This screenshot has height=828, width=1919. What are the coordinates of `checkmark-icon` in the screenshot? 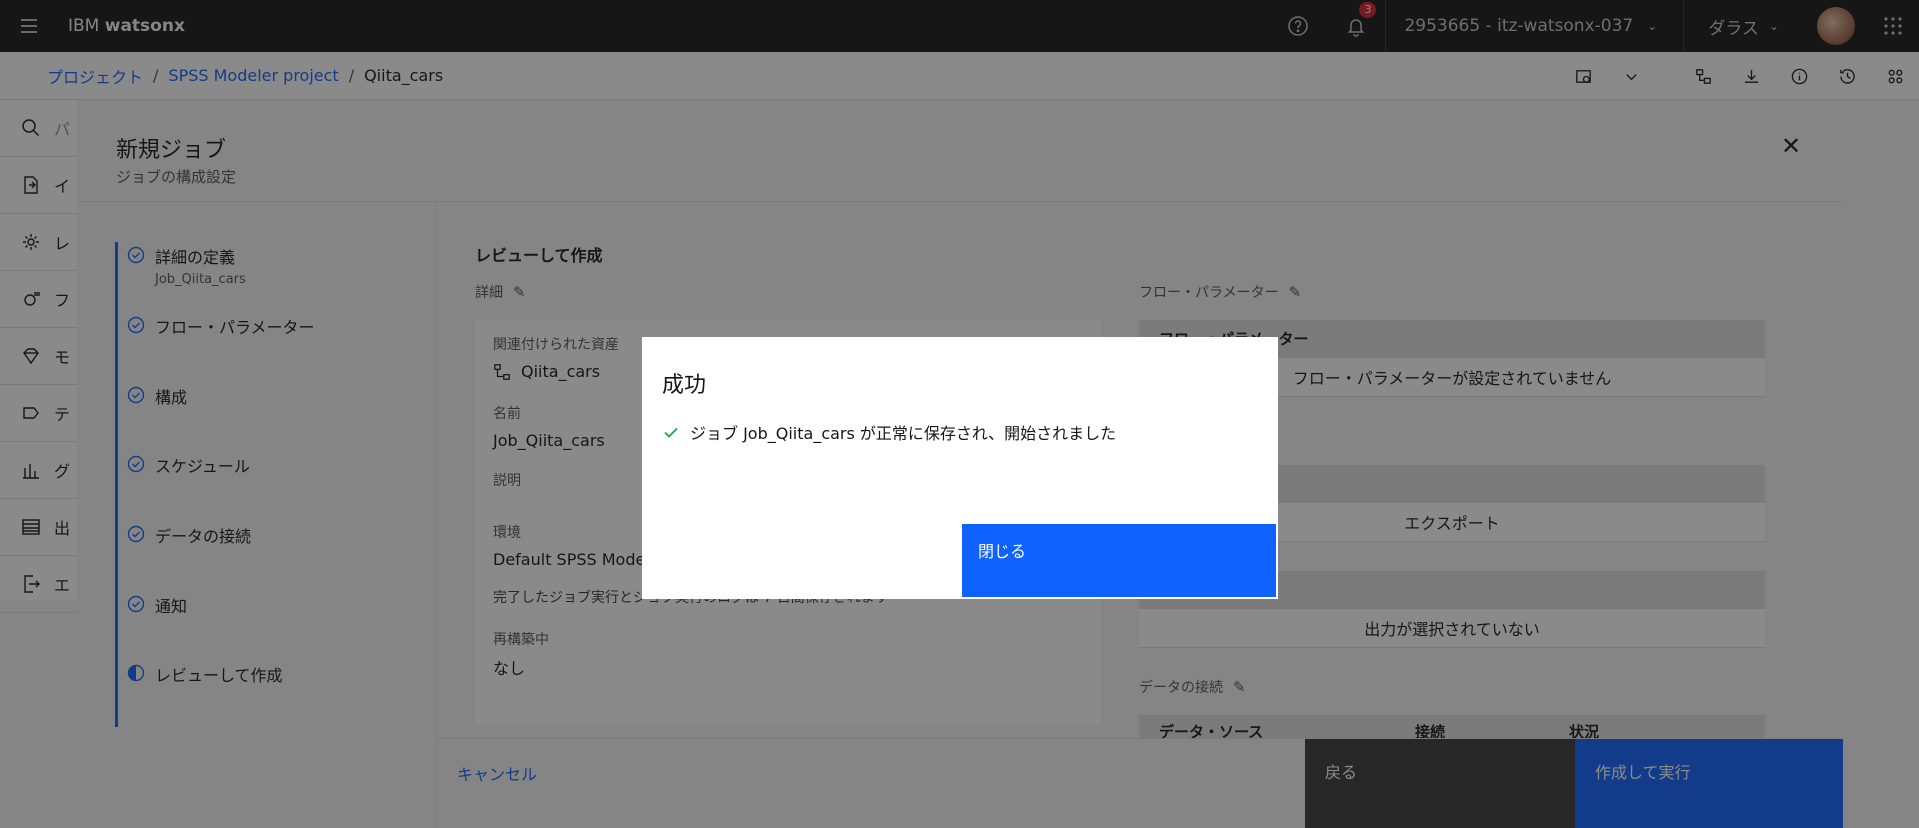 It's located at (671, 432).